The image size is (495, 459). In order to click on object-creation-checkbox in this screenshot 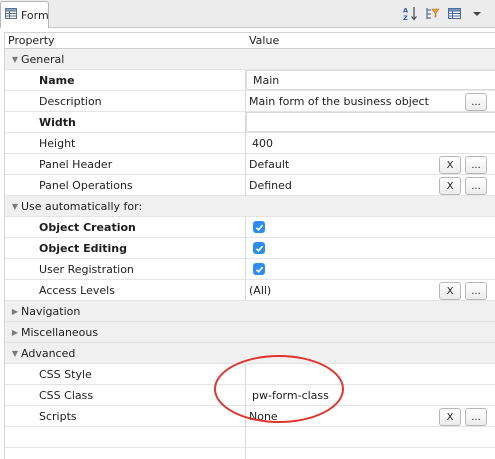, I will do `click(259, 227)`.